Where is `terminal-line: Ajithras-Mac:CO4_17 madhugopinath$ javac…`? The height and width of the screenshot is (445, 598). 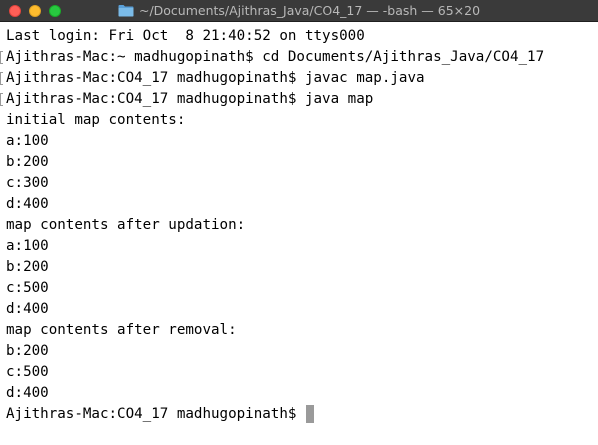
terminal-line: Ajithras-Mac:CO4_17 madhugopinath$ javac… is located at coordinates (299, 78).